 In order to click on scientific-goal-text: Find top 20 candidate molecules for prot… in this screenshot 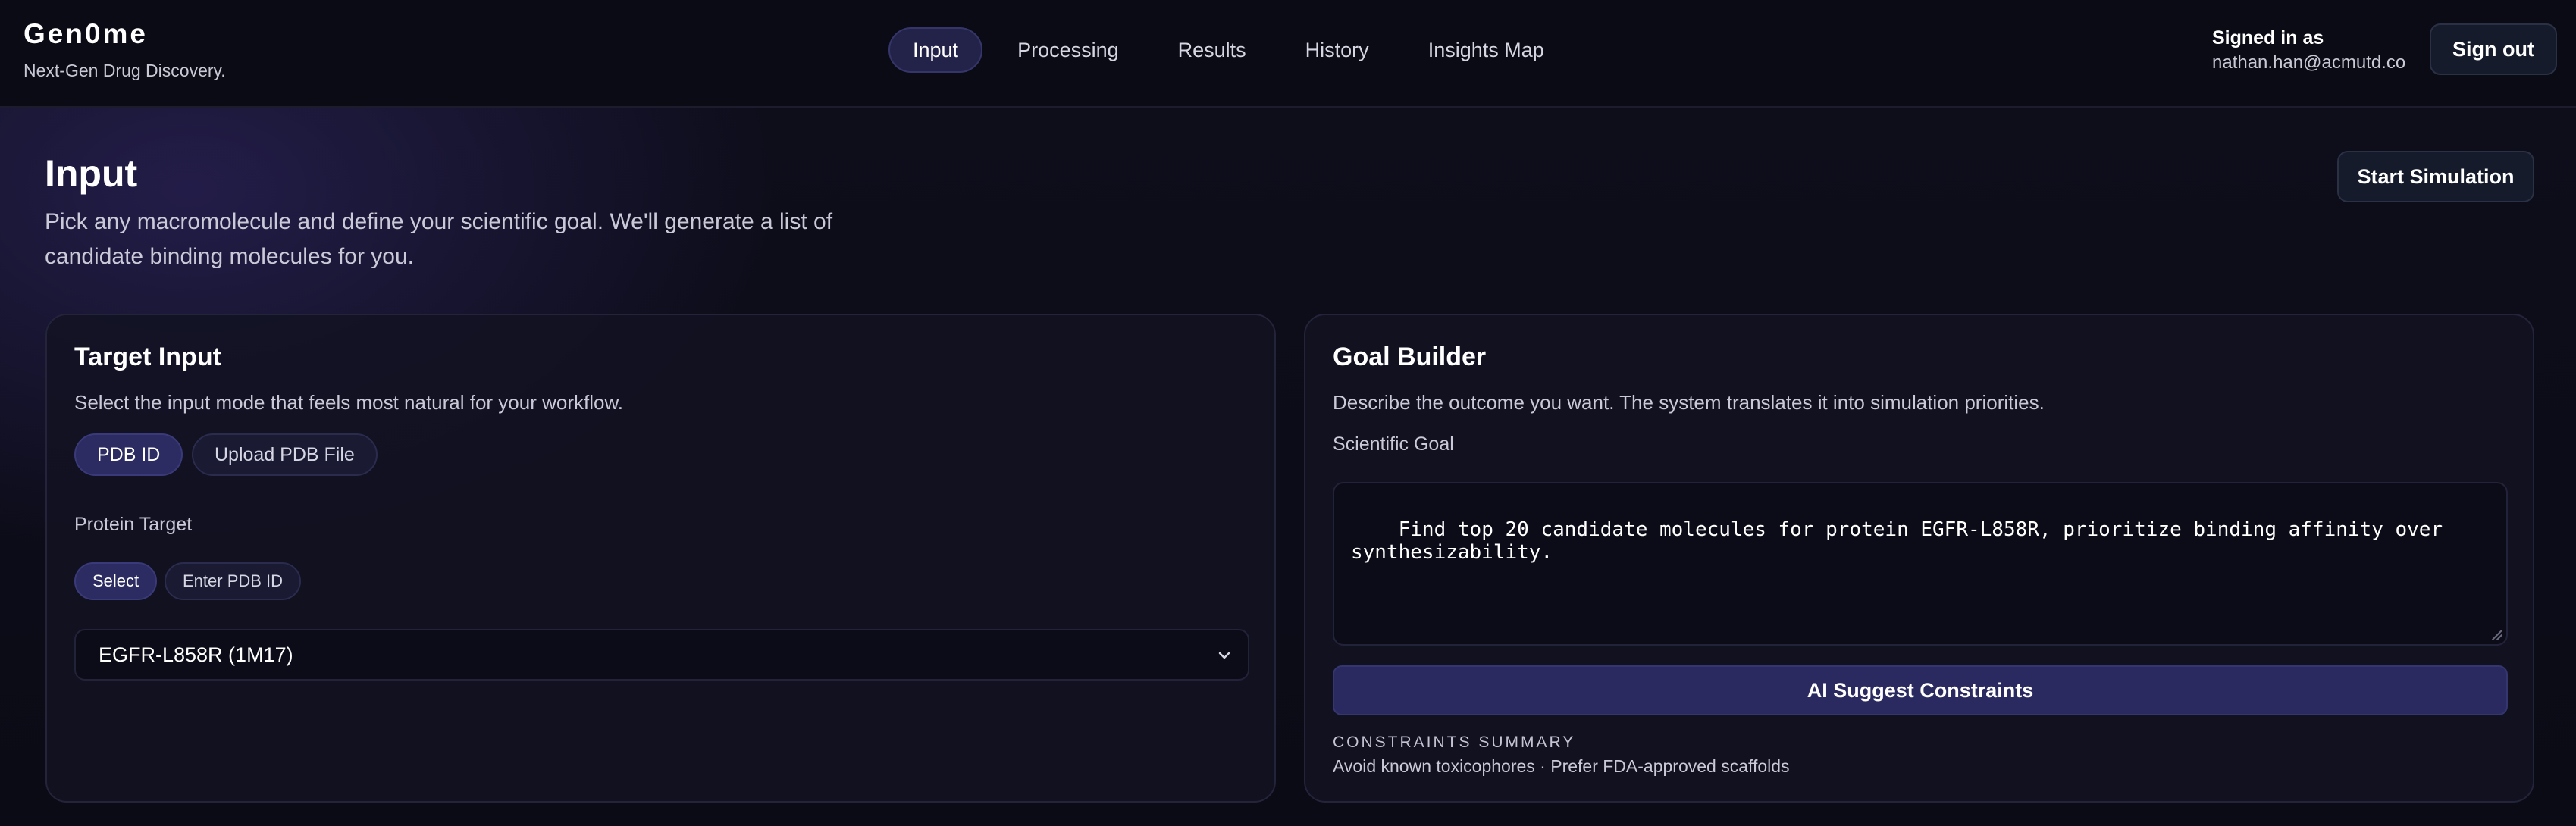, I will do `click(1903, 541)`.